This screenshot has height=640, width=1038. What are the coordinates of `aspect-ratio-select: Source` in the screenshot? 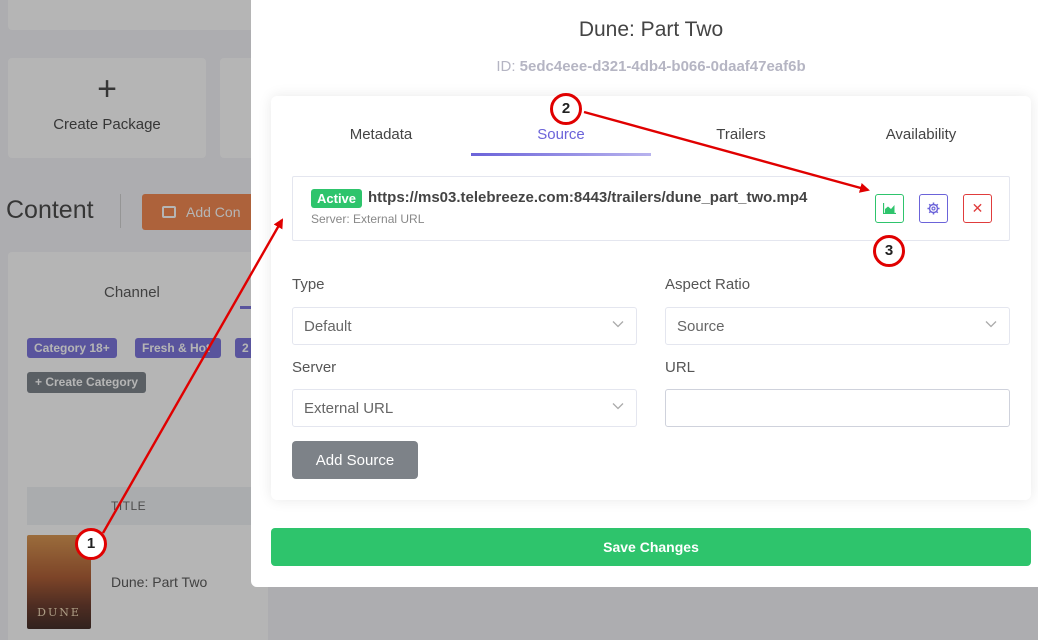 It's located at (837, 326).